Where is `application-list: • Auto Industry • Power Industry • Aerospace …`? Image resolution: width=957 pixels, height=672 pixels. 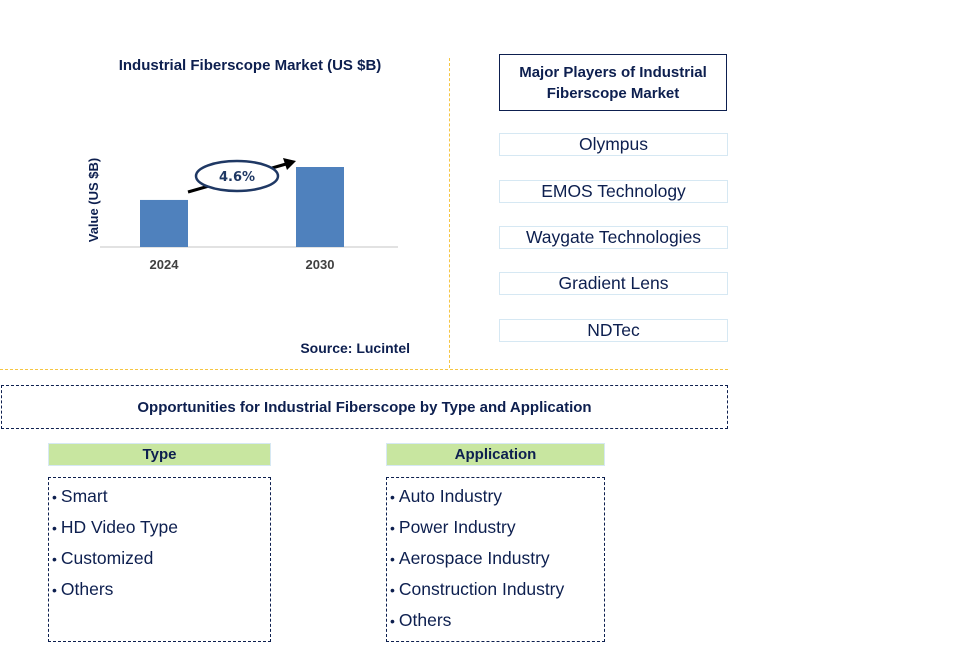 application-list: • Auto Industry • Power Industry • Aerospace … is located at coordinates (495, 559).